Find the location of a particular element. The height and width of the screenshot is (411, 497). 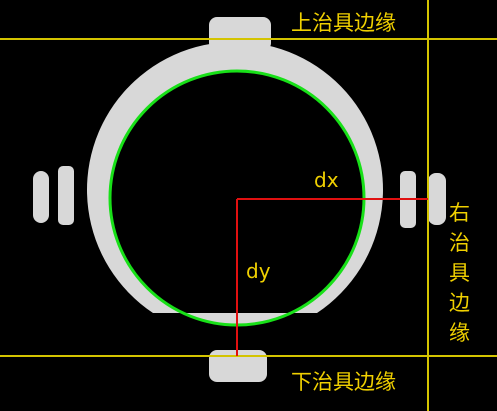

right-edge-char-5: 缘 is located at coordinates (459, 333).